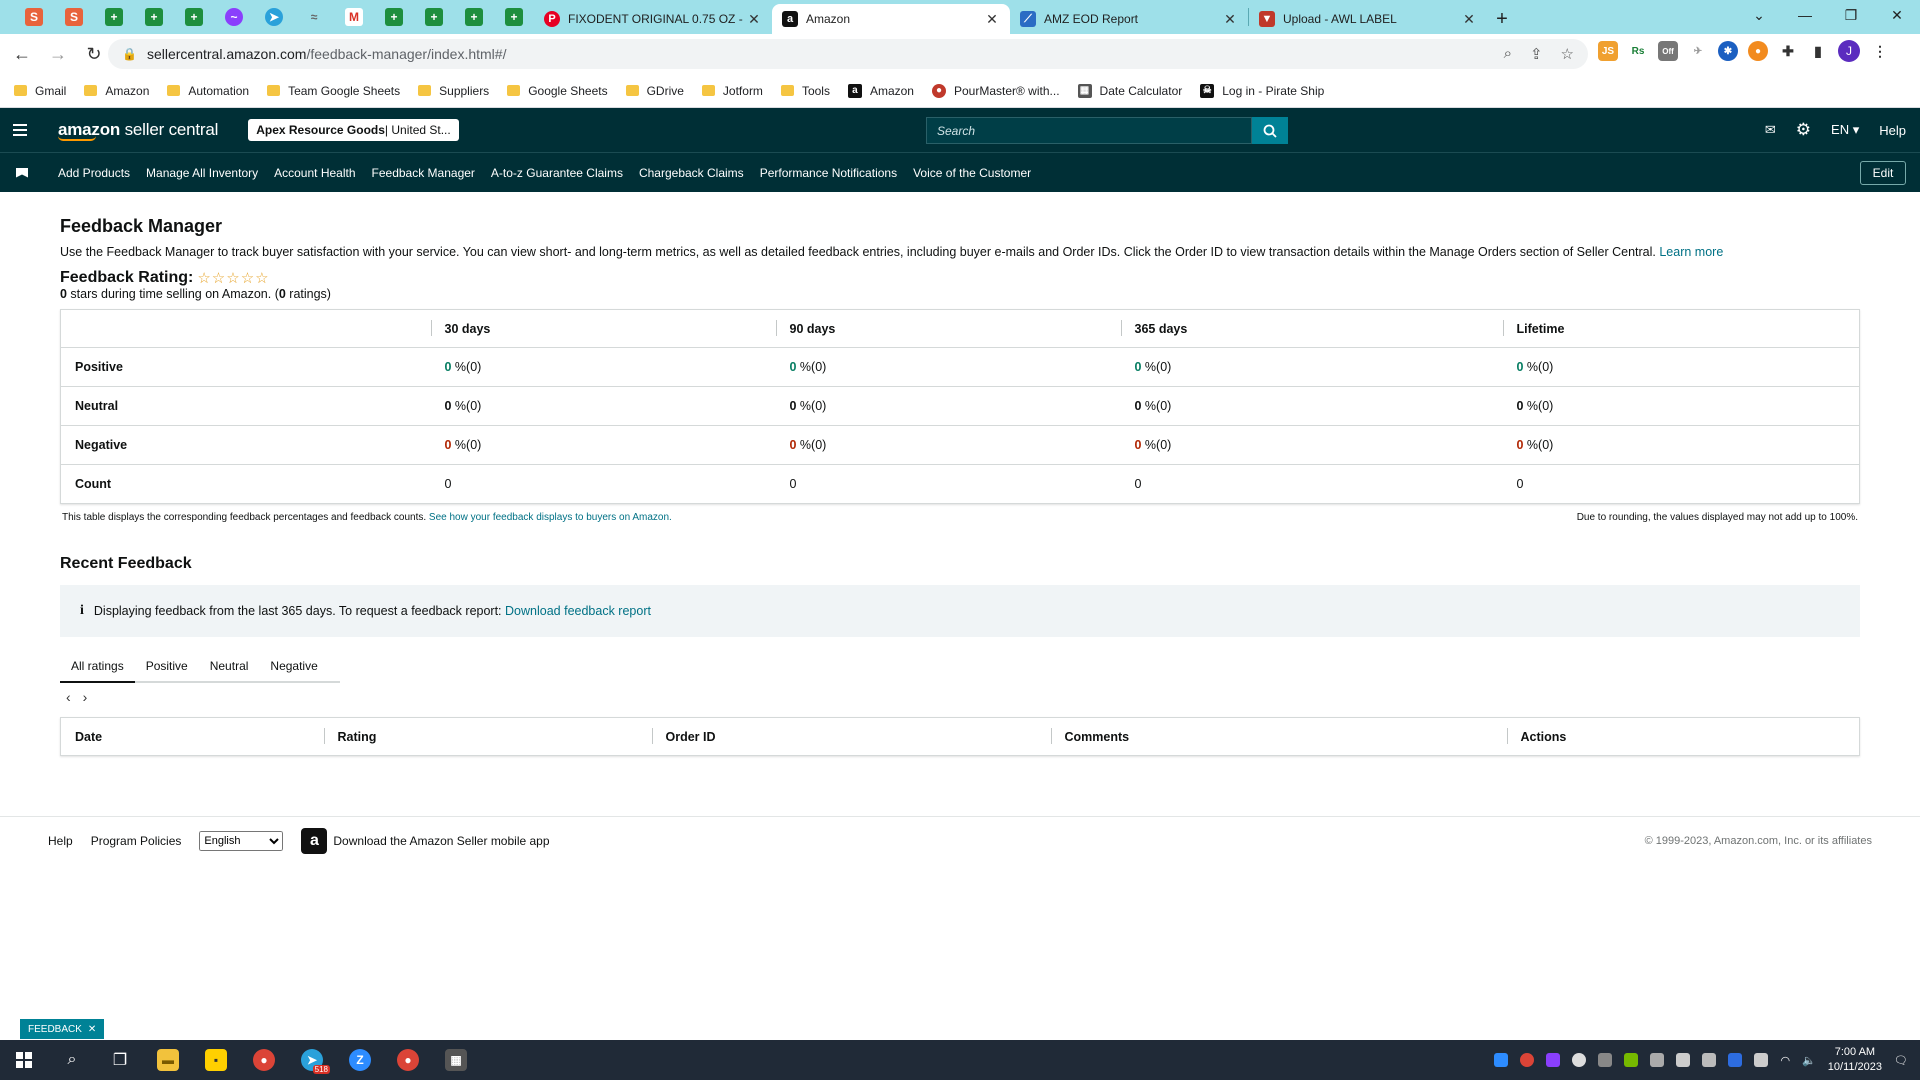  What do you see at coordinates (114, 17) in the screenshot?
I see `pinned-tab-sheets-1: +` at bounding box center [114, 17].